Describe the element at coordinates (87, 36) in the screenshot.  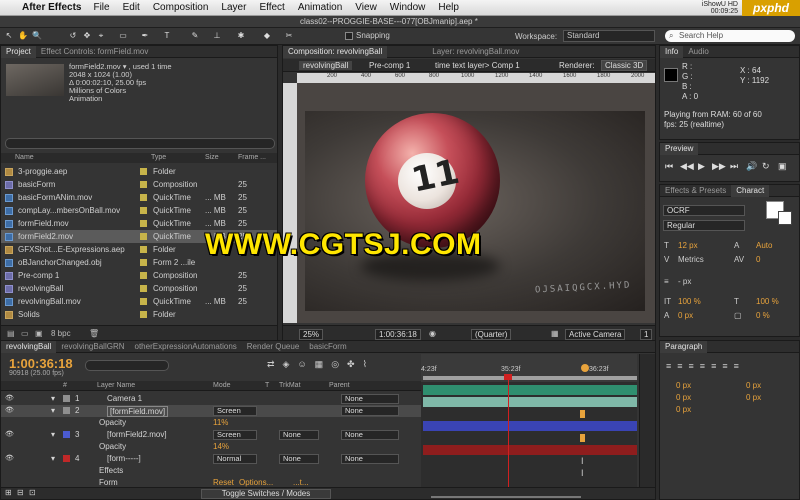
I see `orbit-camera-tool-icon: ✥` at that location.